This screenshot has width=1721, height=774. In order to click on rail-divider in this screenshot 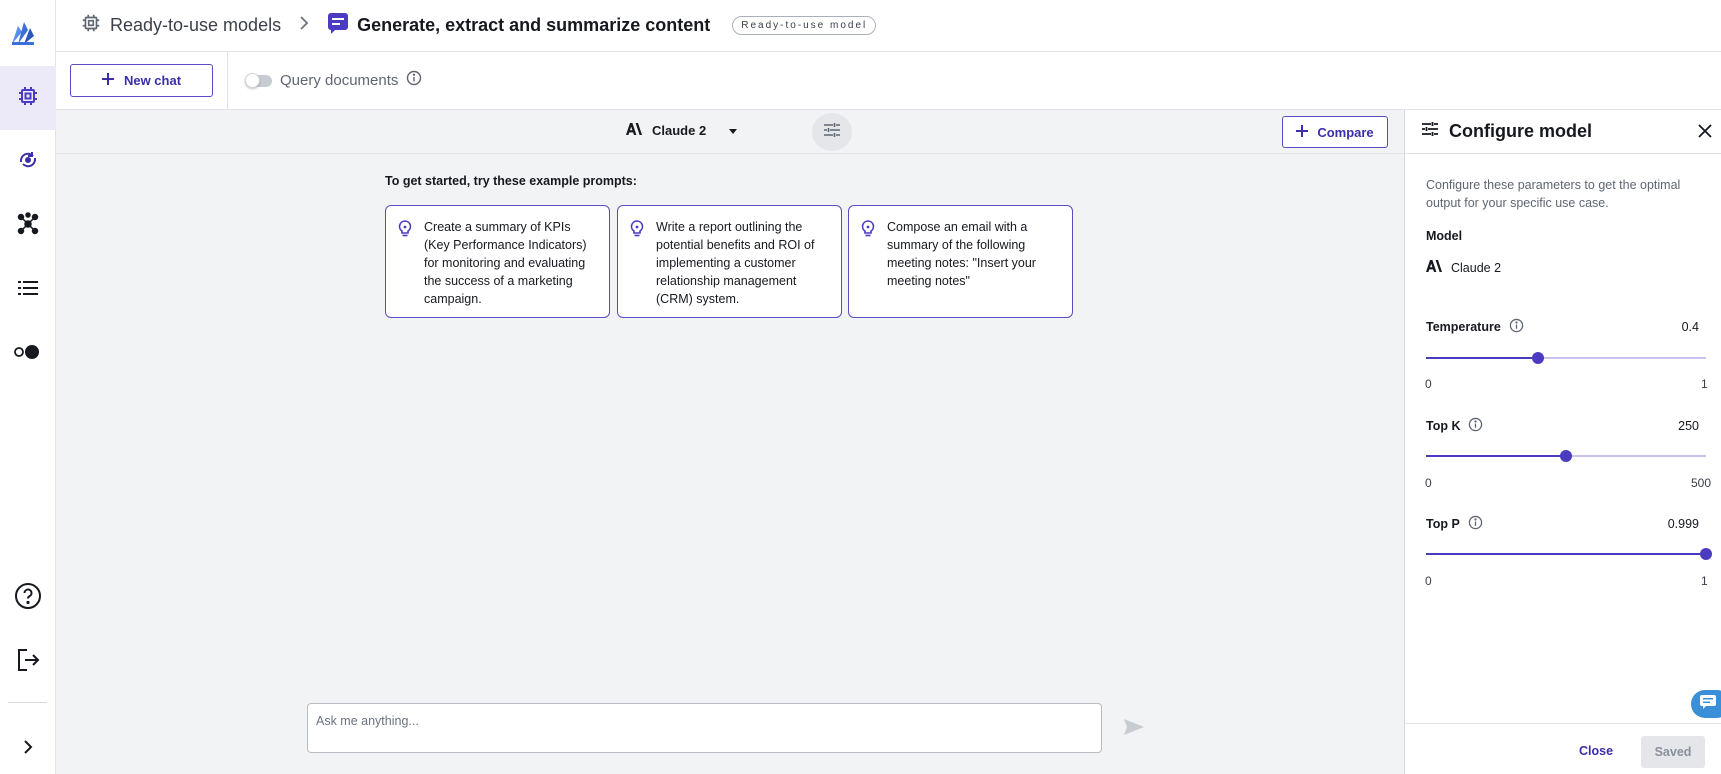, I will do `click(27, 702)`.